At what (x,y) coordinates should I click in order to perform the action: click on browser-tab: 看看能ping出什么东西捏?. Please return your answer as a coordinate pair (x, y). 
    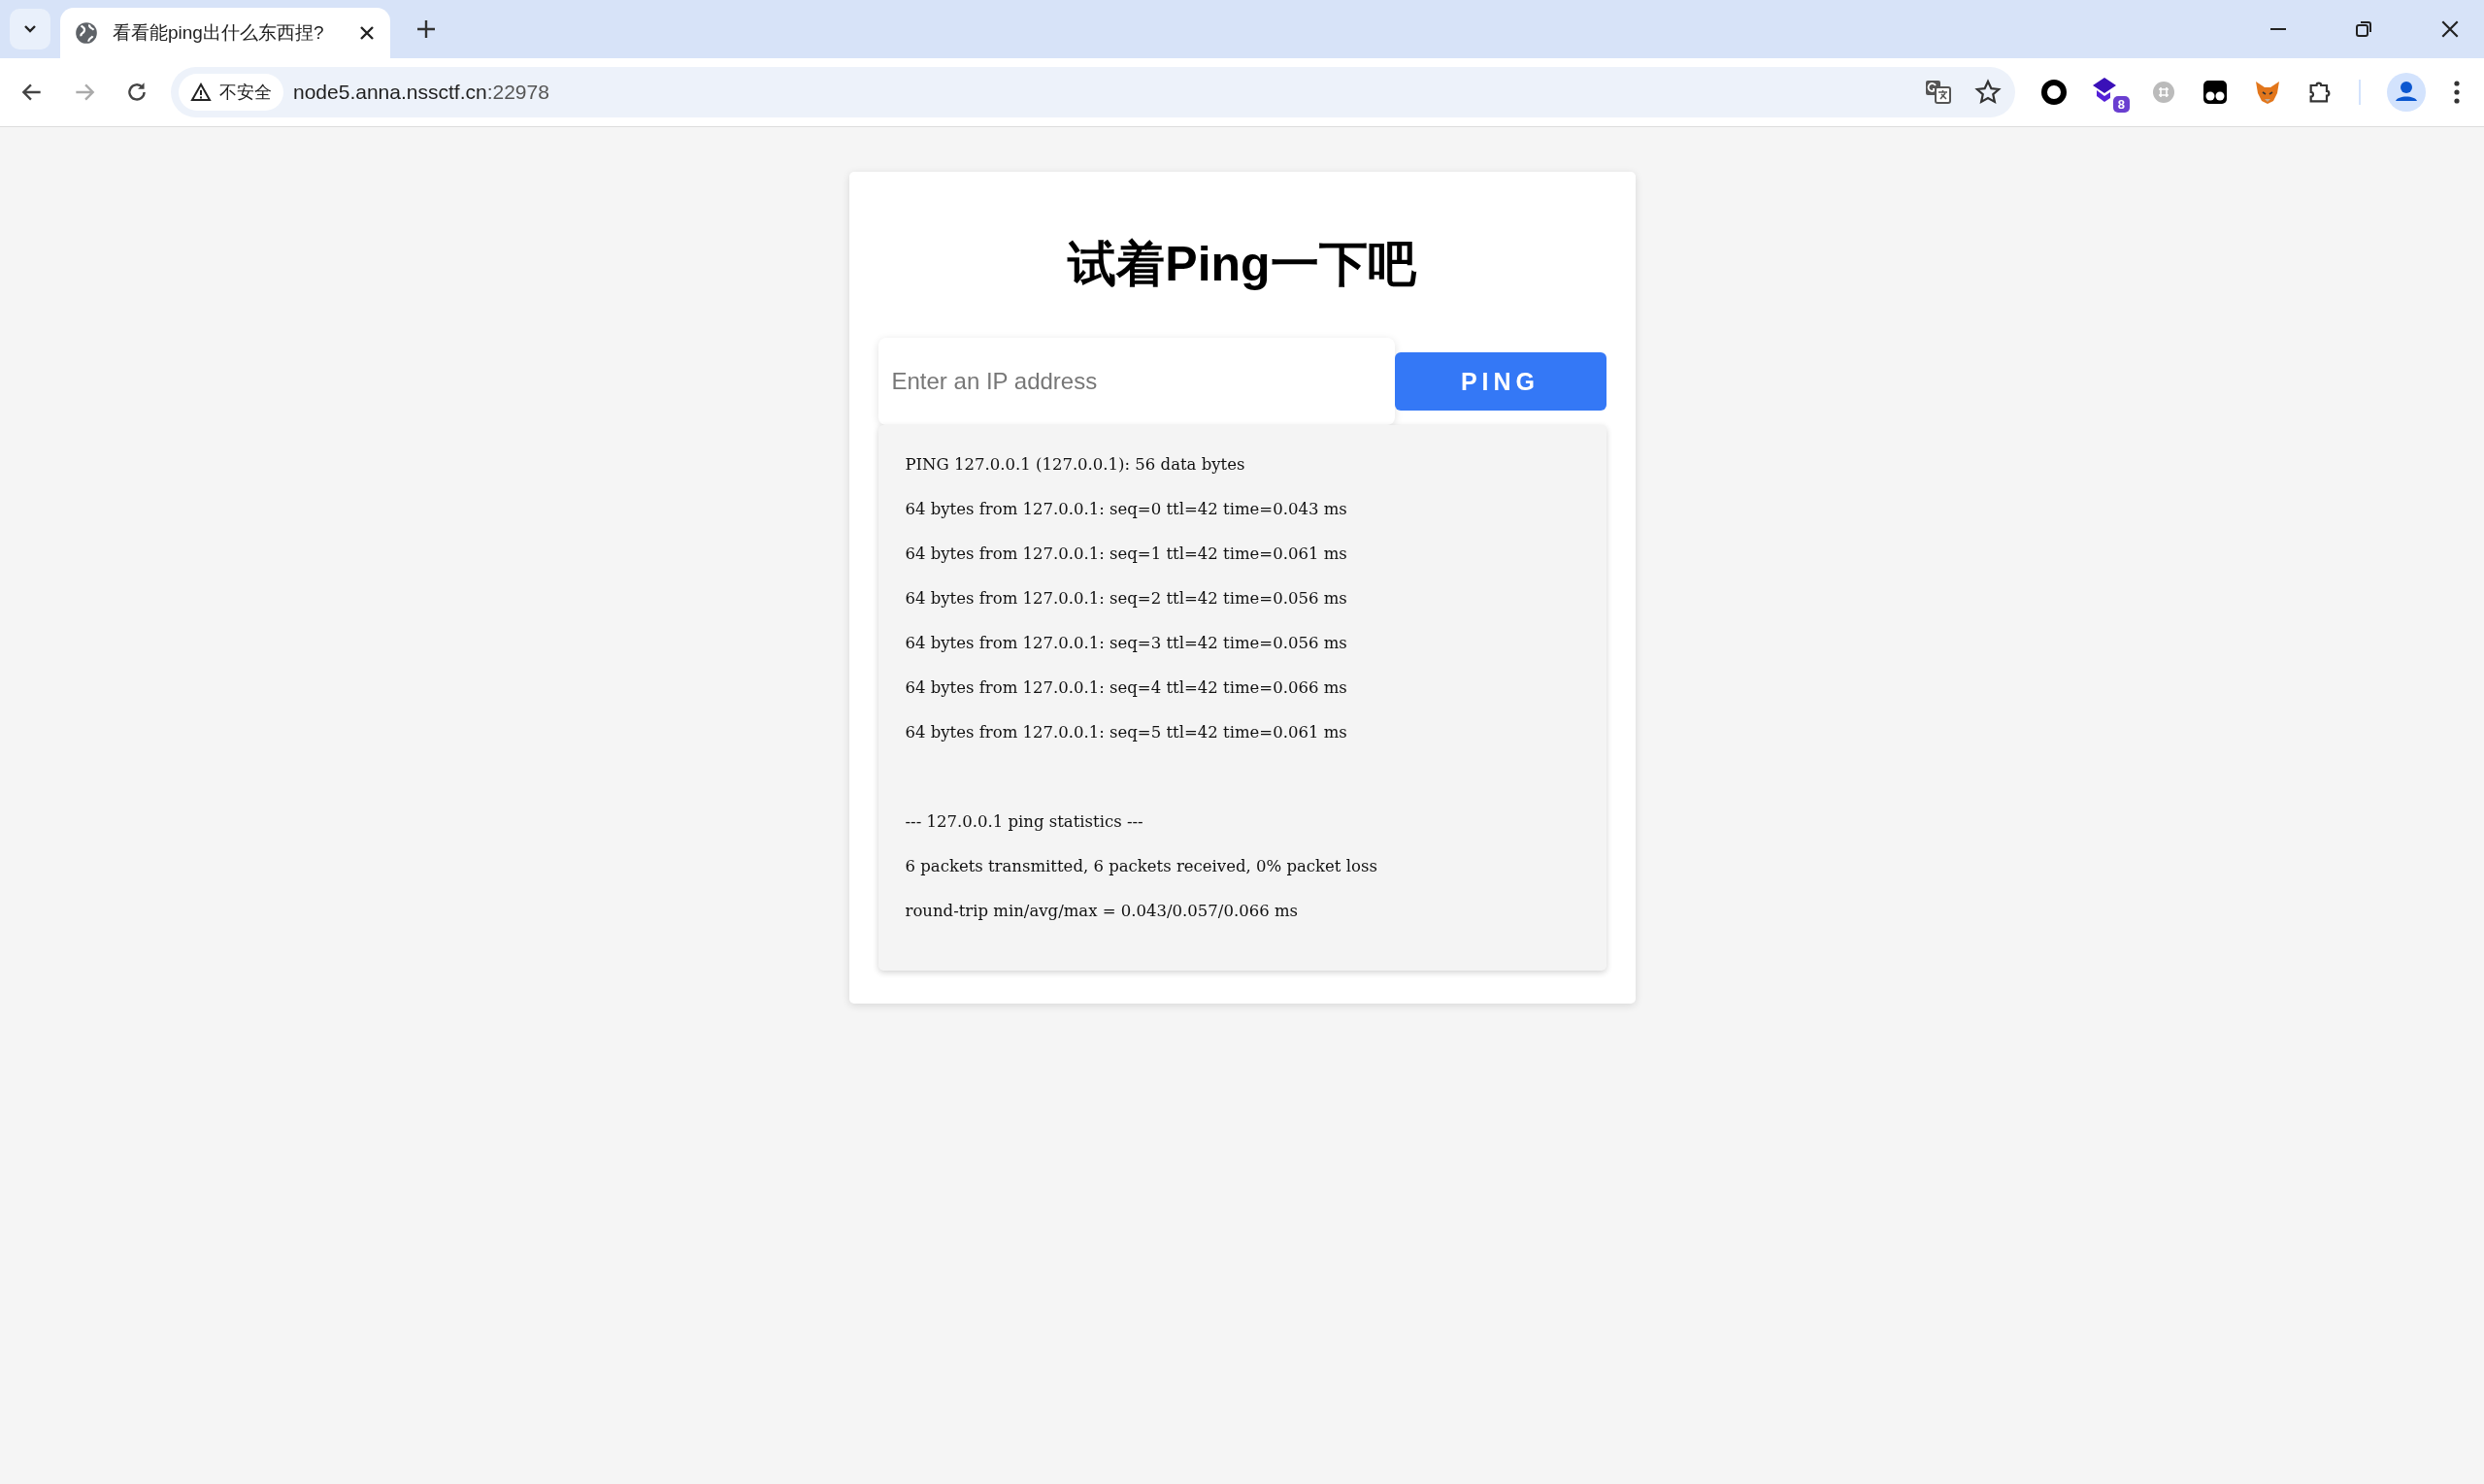
    Looking at the image, I should click on (225, 33).